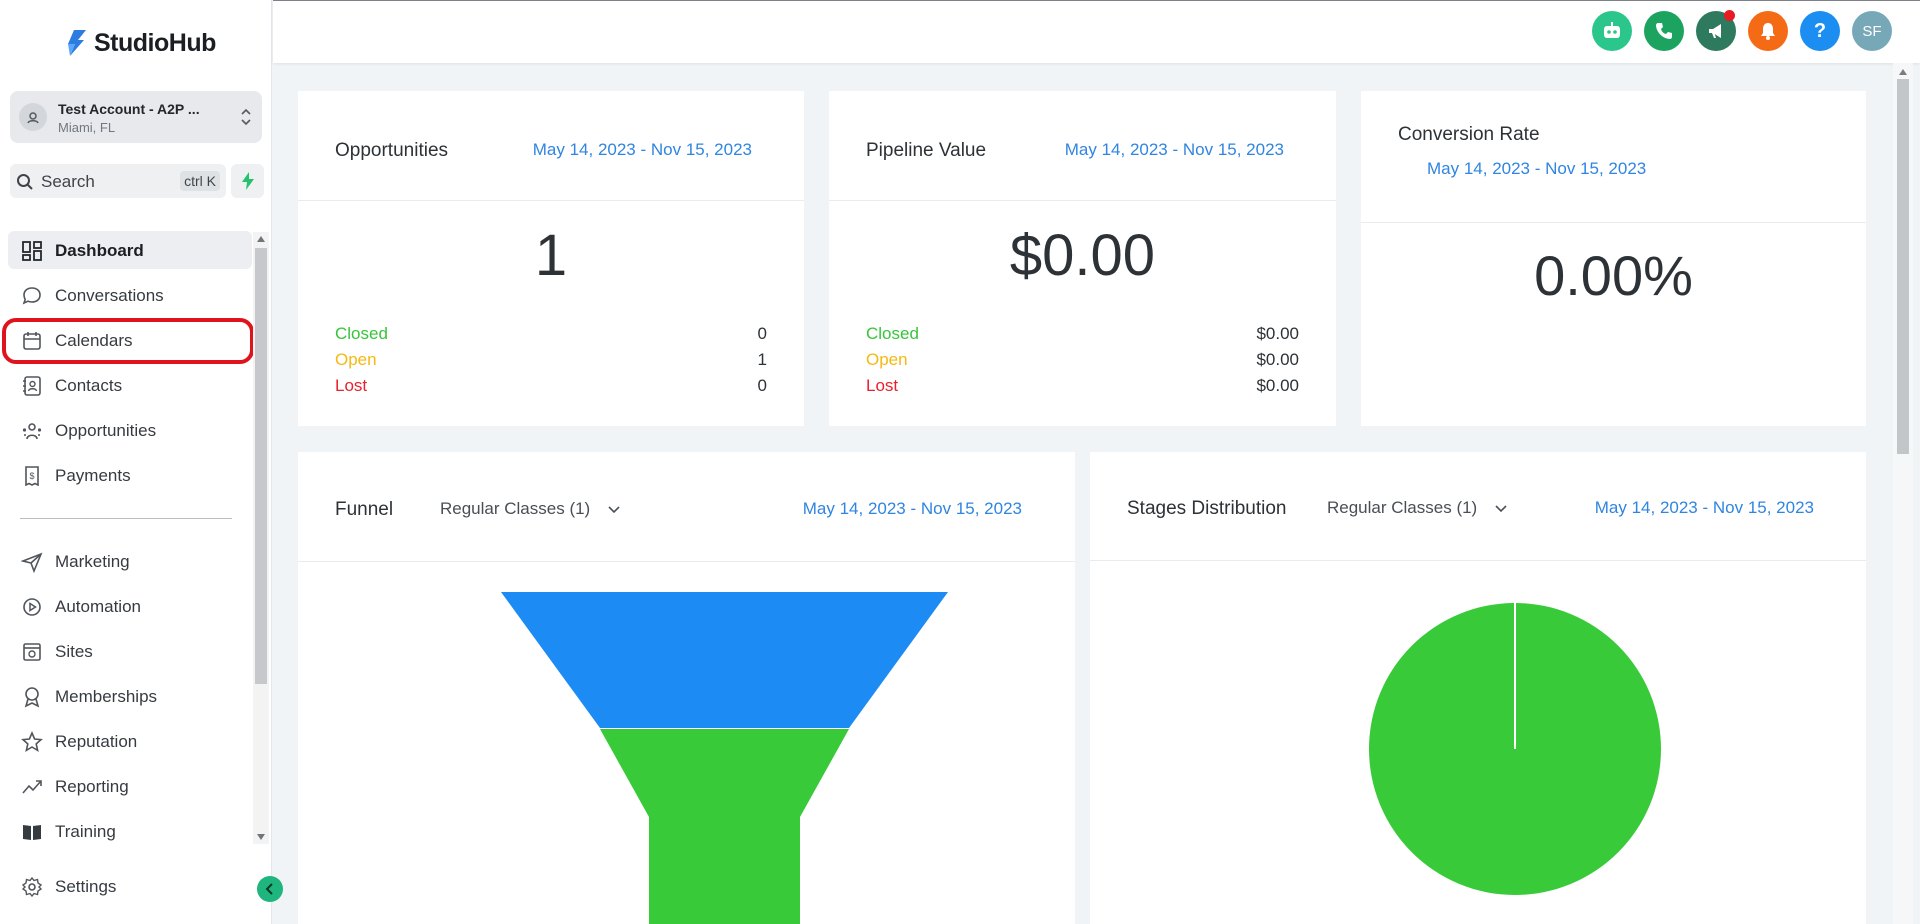 This screenshot has height=924, width=1920. What do you see at coordinates (130, 786) in the screenshot?
I see `sidebar-item-reporting: Reporting` at bounding box center [130, 786].